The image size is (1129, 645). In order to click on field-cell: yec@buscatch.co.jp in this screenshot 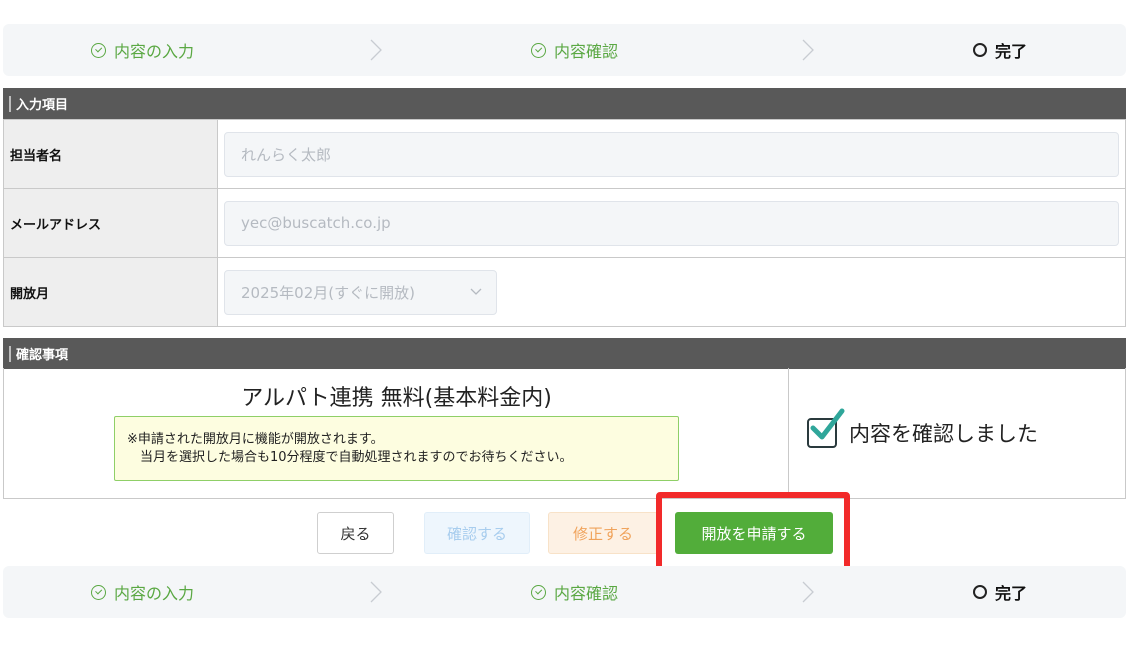, I will do `click(671, 223)`.